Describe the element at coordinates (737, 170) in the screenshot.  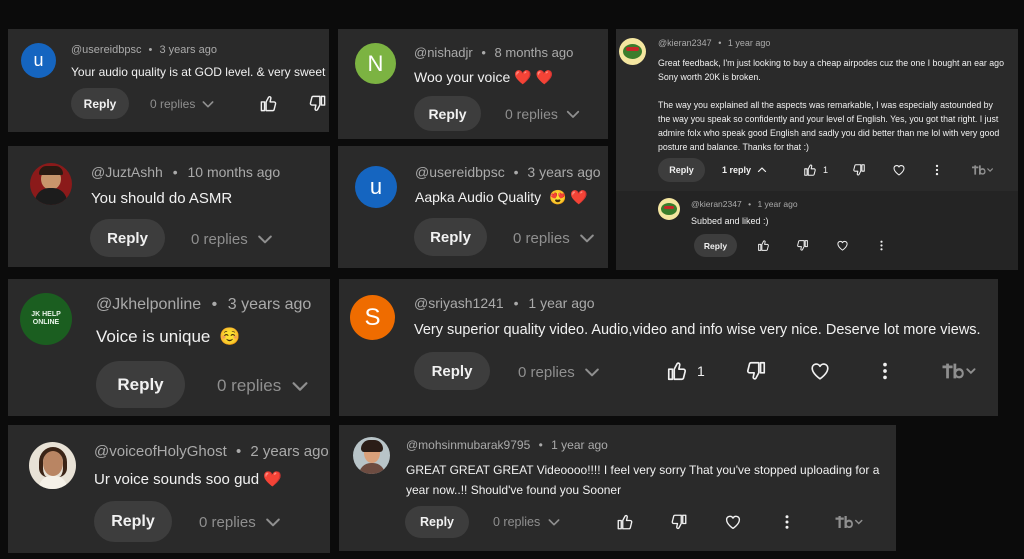
I see `replies-count: 1 reply` at that location.